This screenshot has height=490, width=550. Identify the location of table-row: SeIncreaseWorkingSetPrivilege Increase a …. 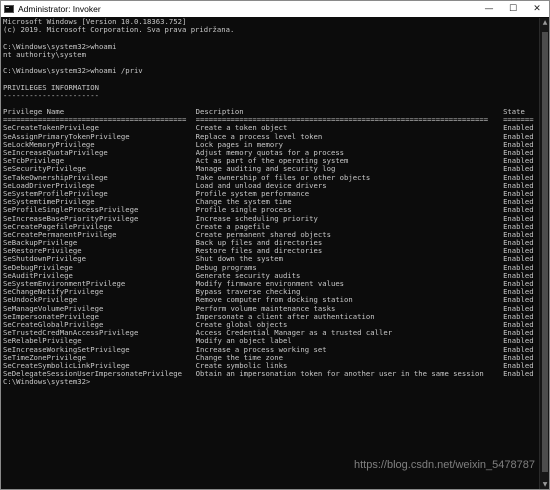
(271, 350).